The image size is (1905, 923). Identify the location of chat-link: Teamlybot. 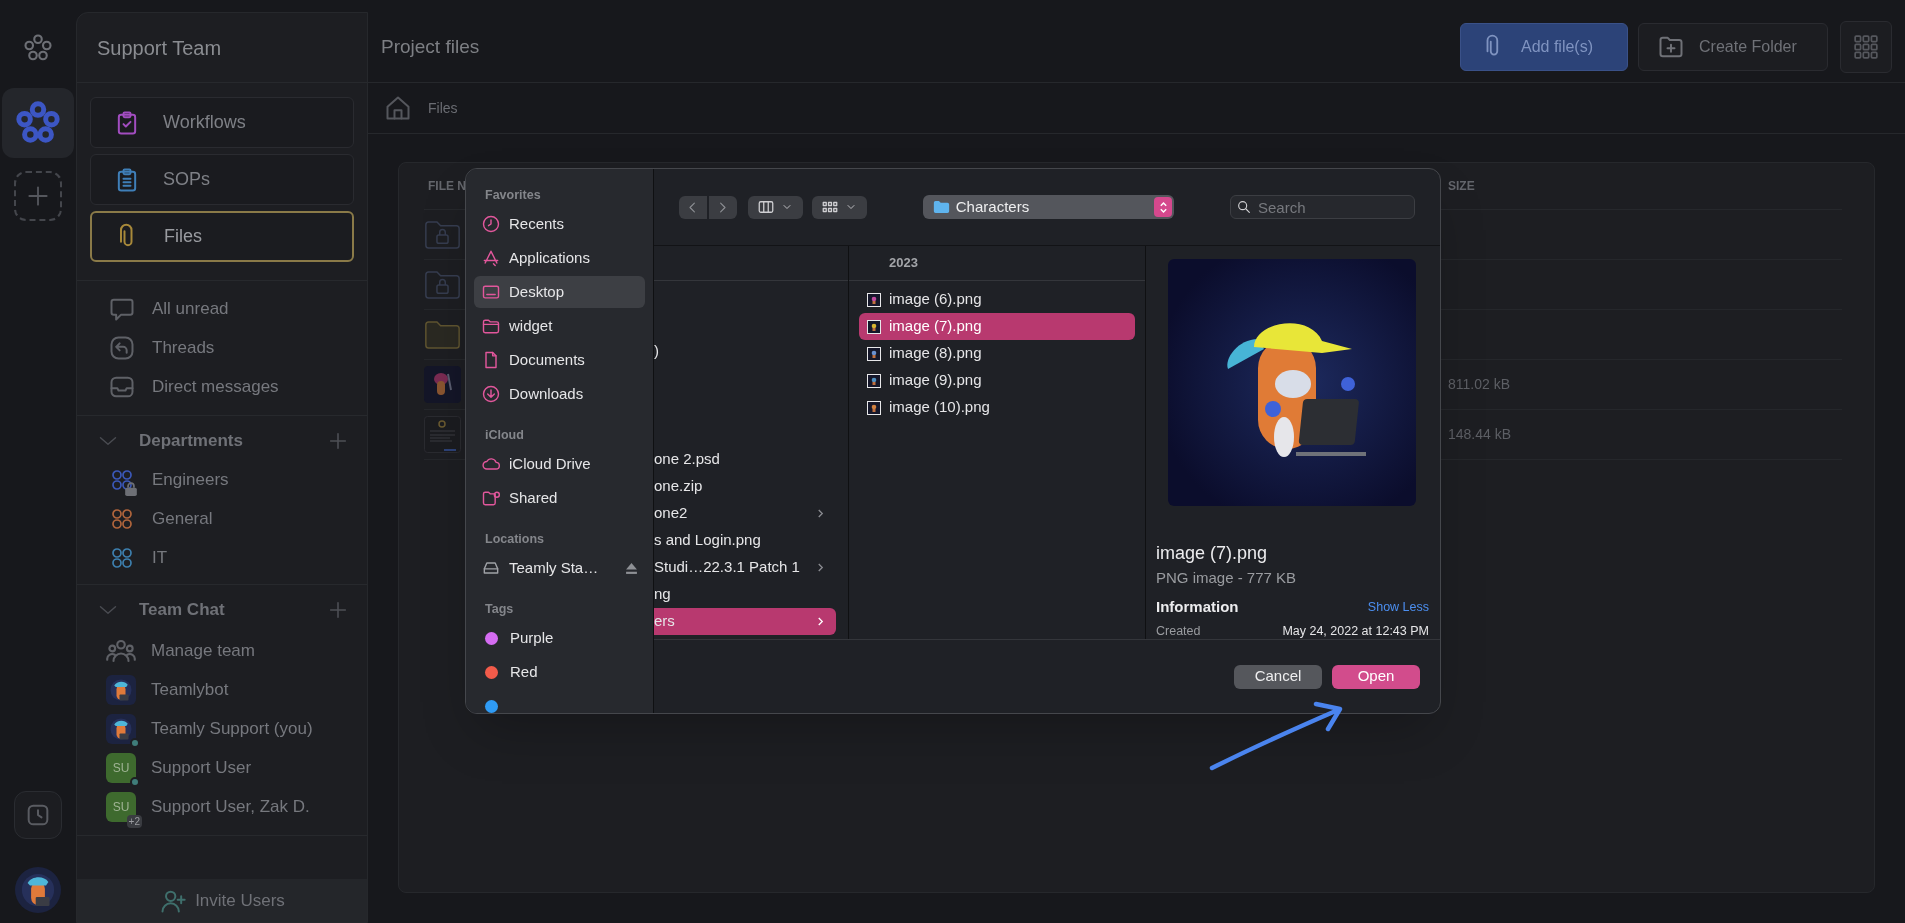
(190, 690).